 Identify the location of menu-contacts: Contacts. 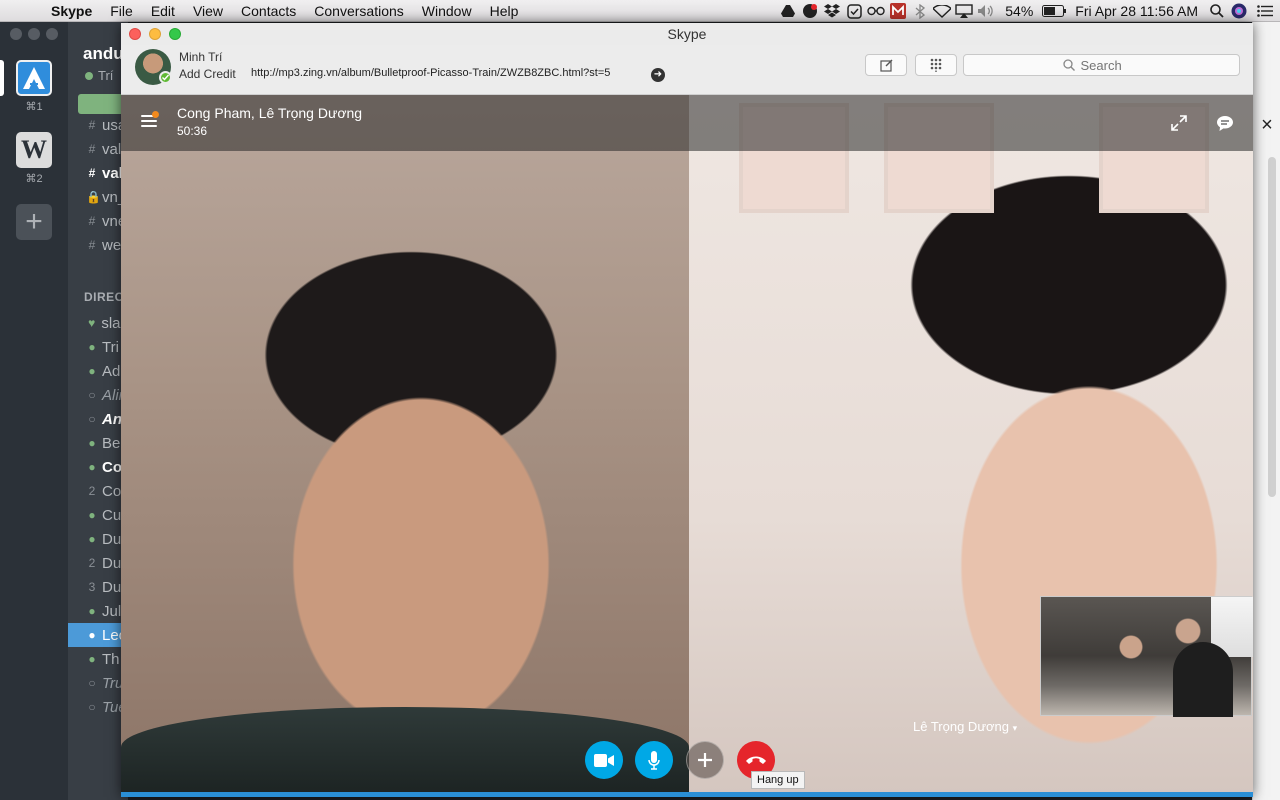
(268, 11).